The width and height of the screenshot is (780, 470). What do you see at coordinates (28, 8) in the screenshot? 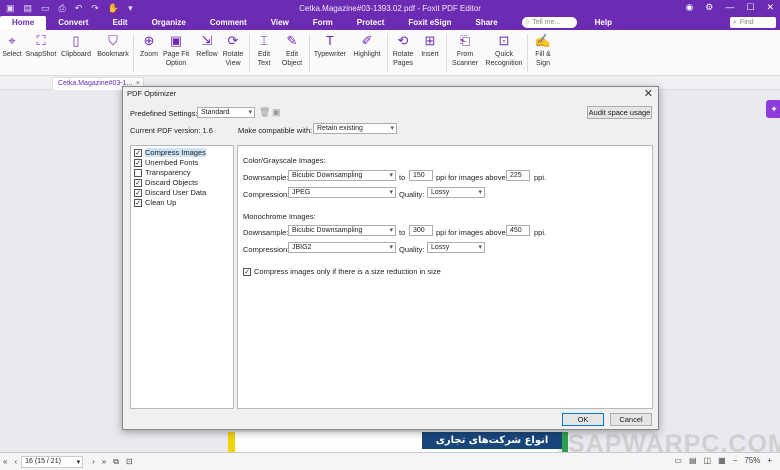
I see `save-icon: ▤` at bounding box center [28, 8].